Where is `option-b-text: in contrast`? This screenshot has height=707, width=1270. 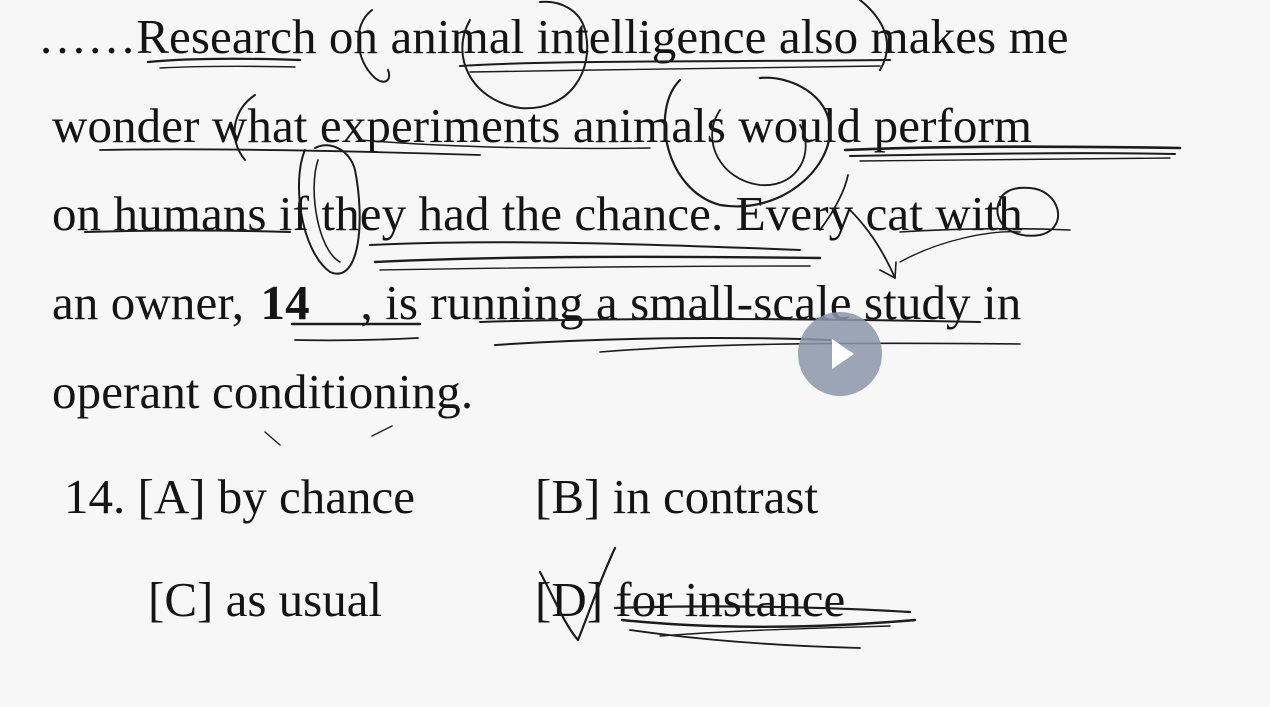 option-b-text: in contrast is located at coordinates (715, 496).